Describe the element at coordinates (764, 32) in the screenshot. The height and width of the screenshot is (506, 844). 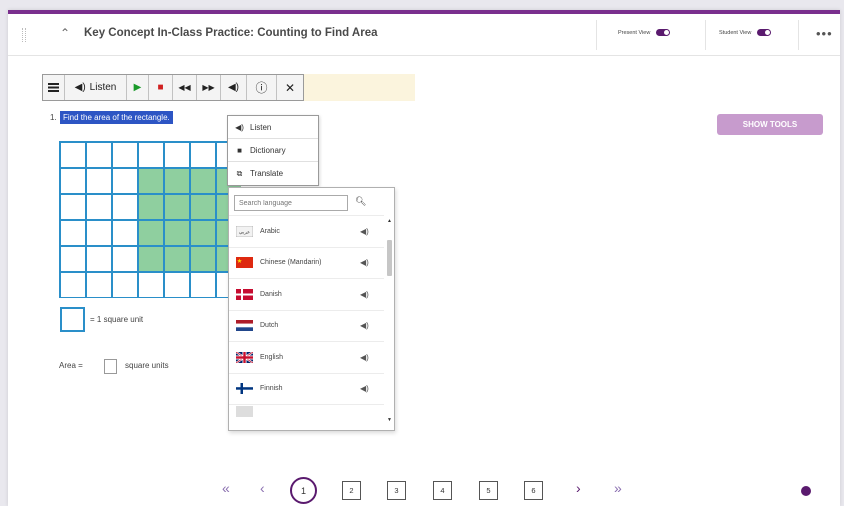
I see `student-view-toggle` at that location.